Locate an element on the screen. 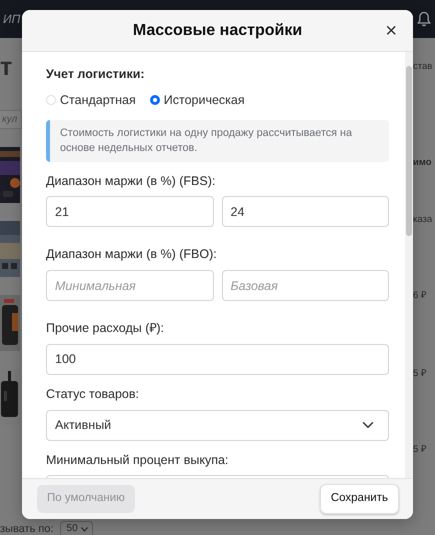  radio-button is located at coordinates (155, 100).